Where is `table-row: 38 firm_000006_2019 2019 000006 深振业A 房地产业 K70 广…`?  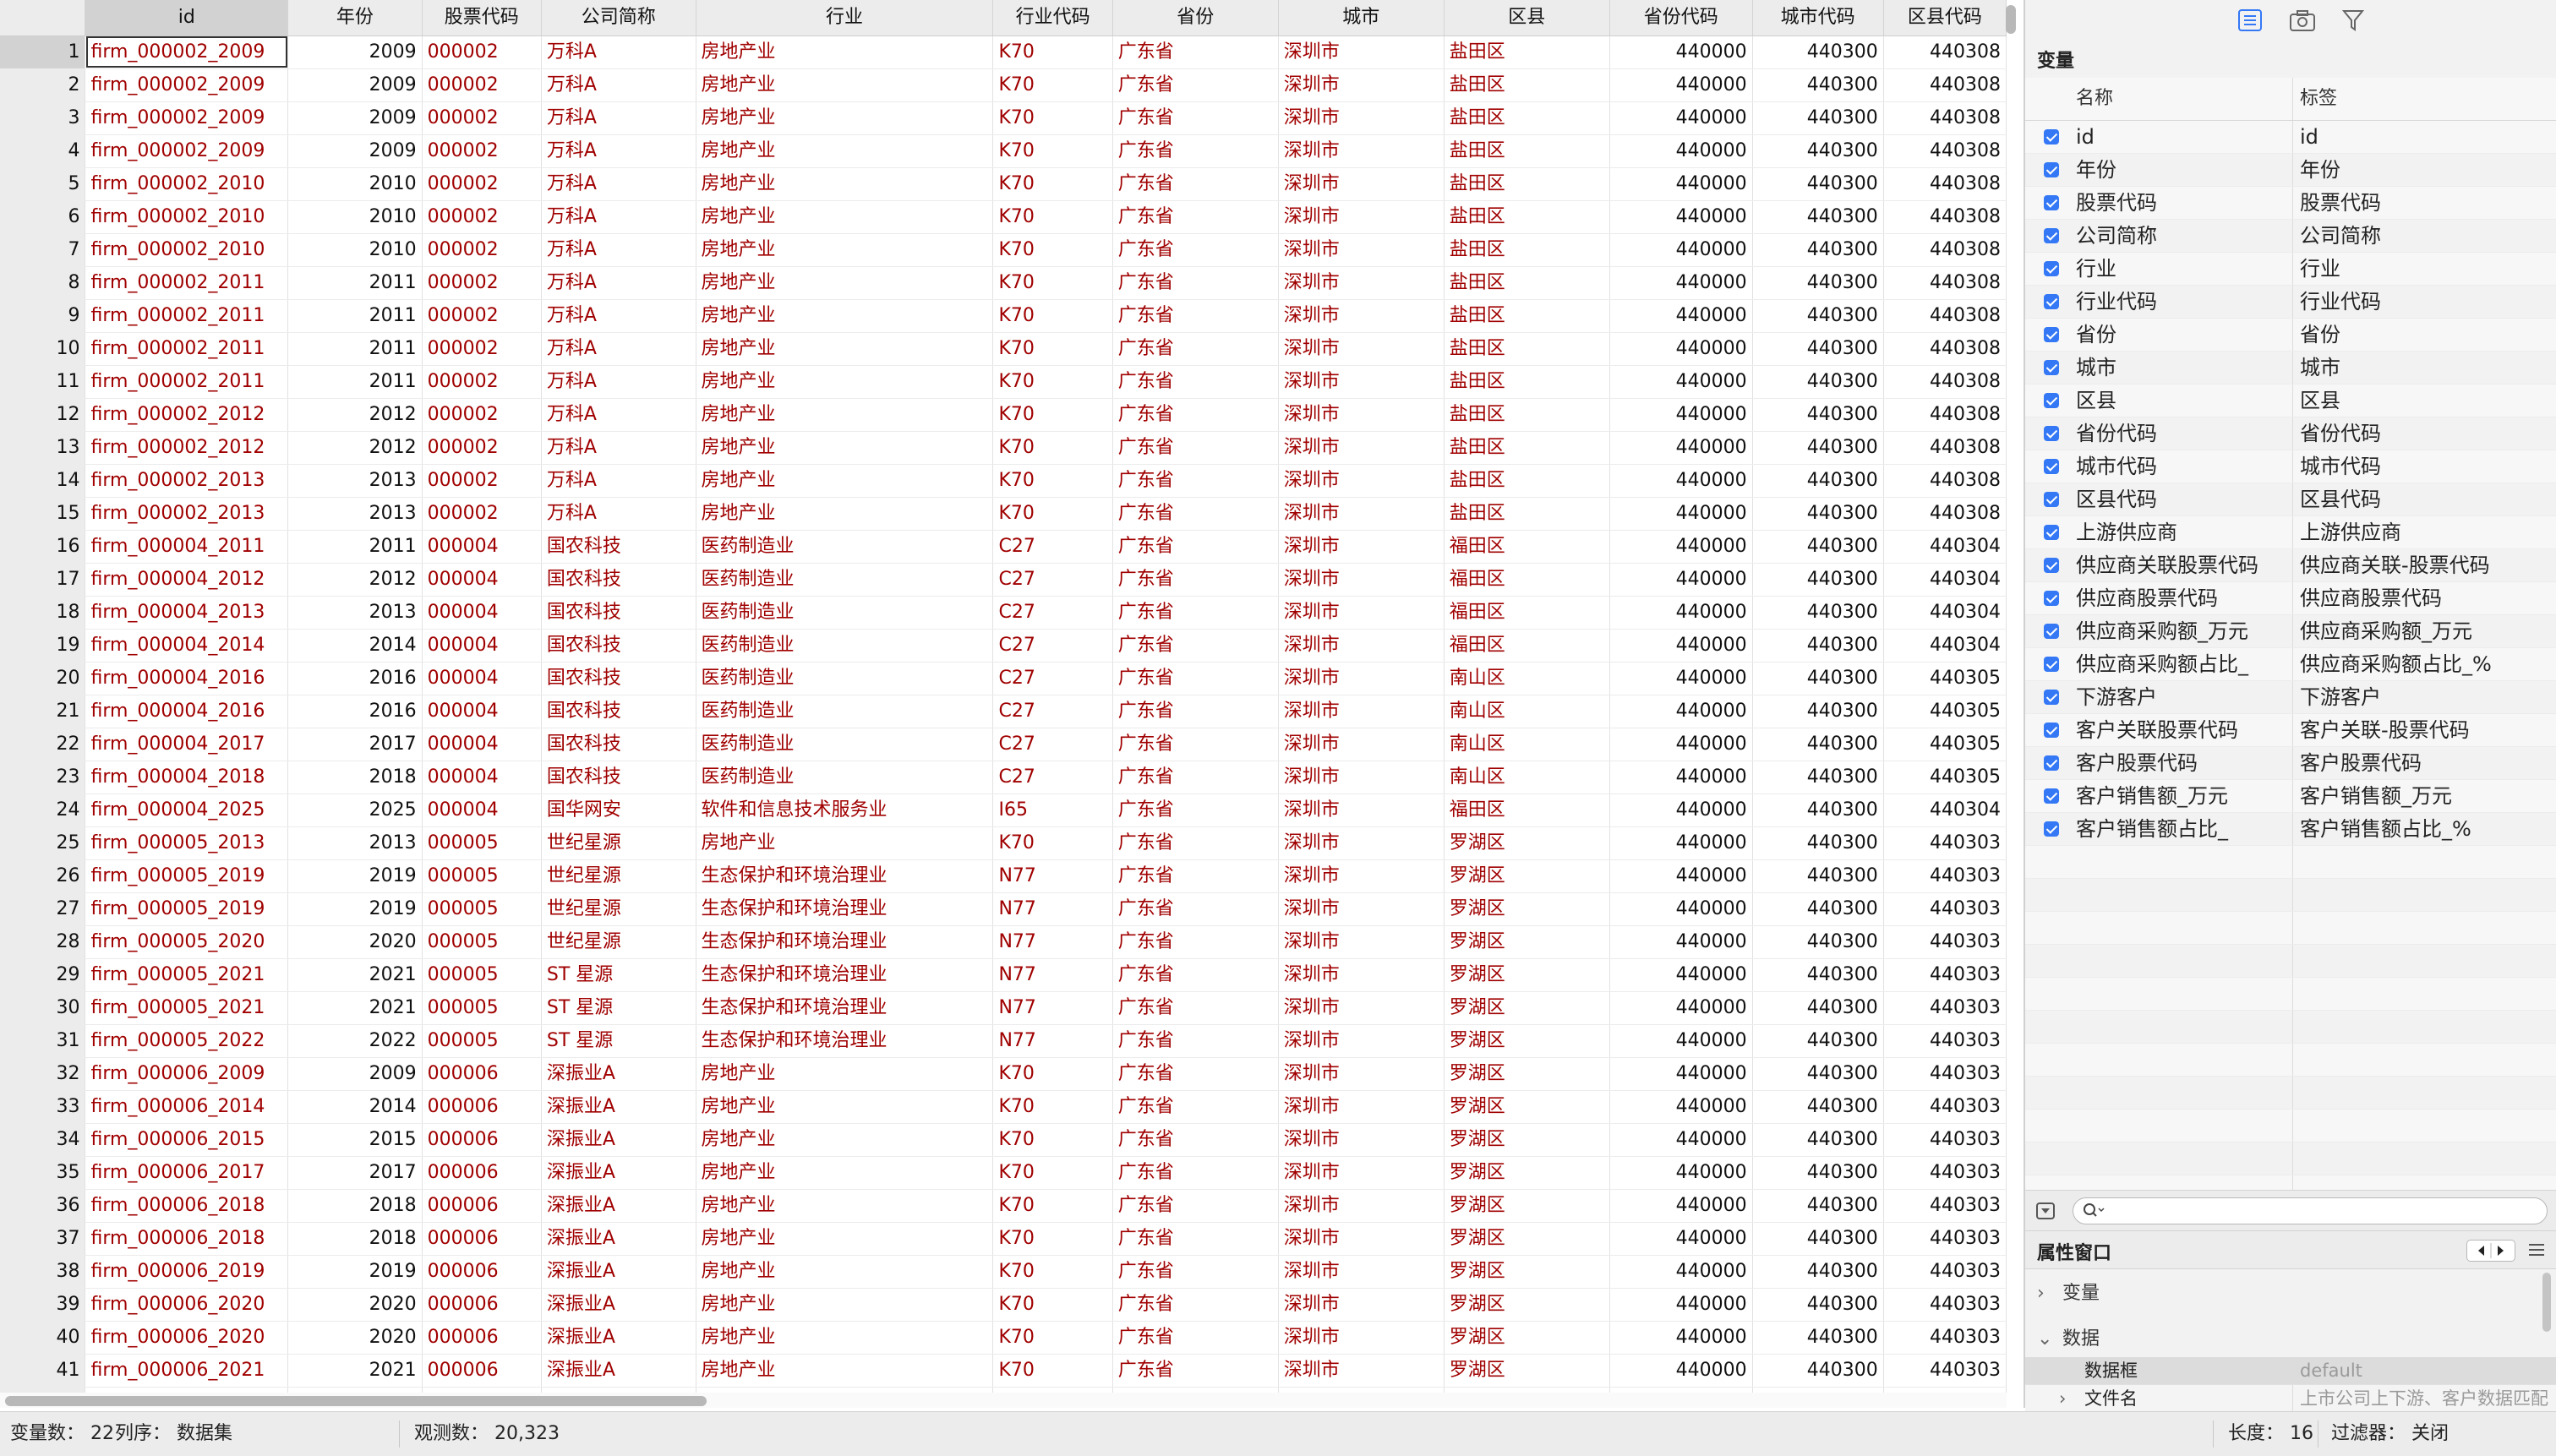
table-row: 38 firm_000006_2019 2019 000006 深振业A 房地产业 K70 广… is located at coordinates (1004, 1272).